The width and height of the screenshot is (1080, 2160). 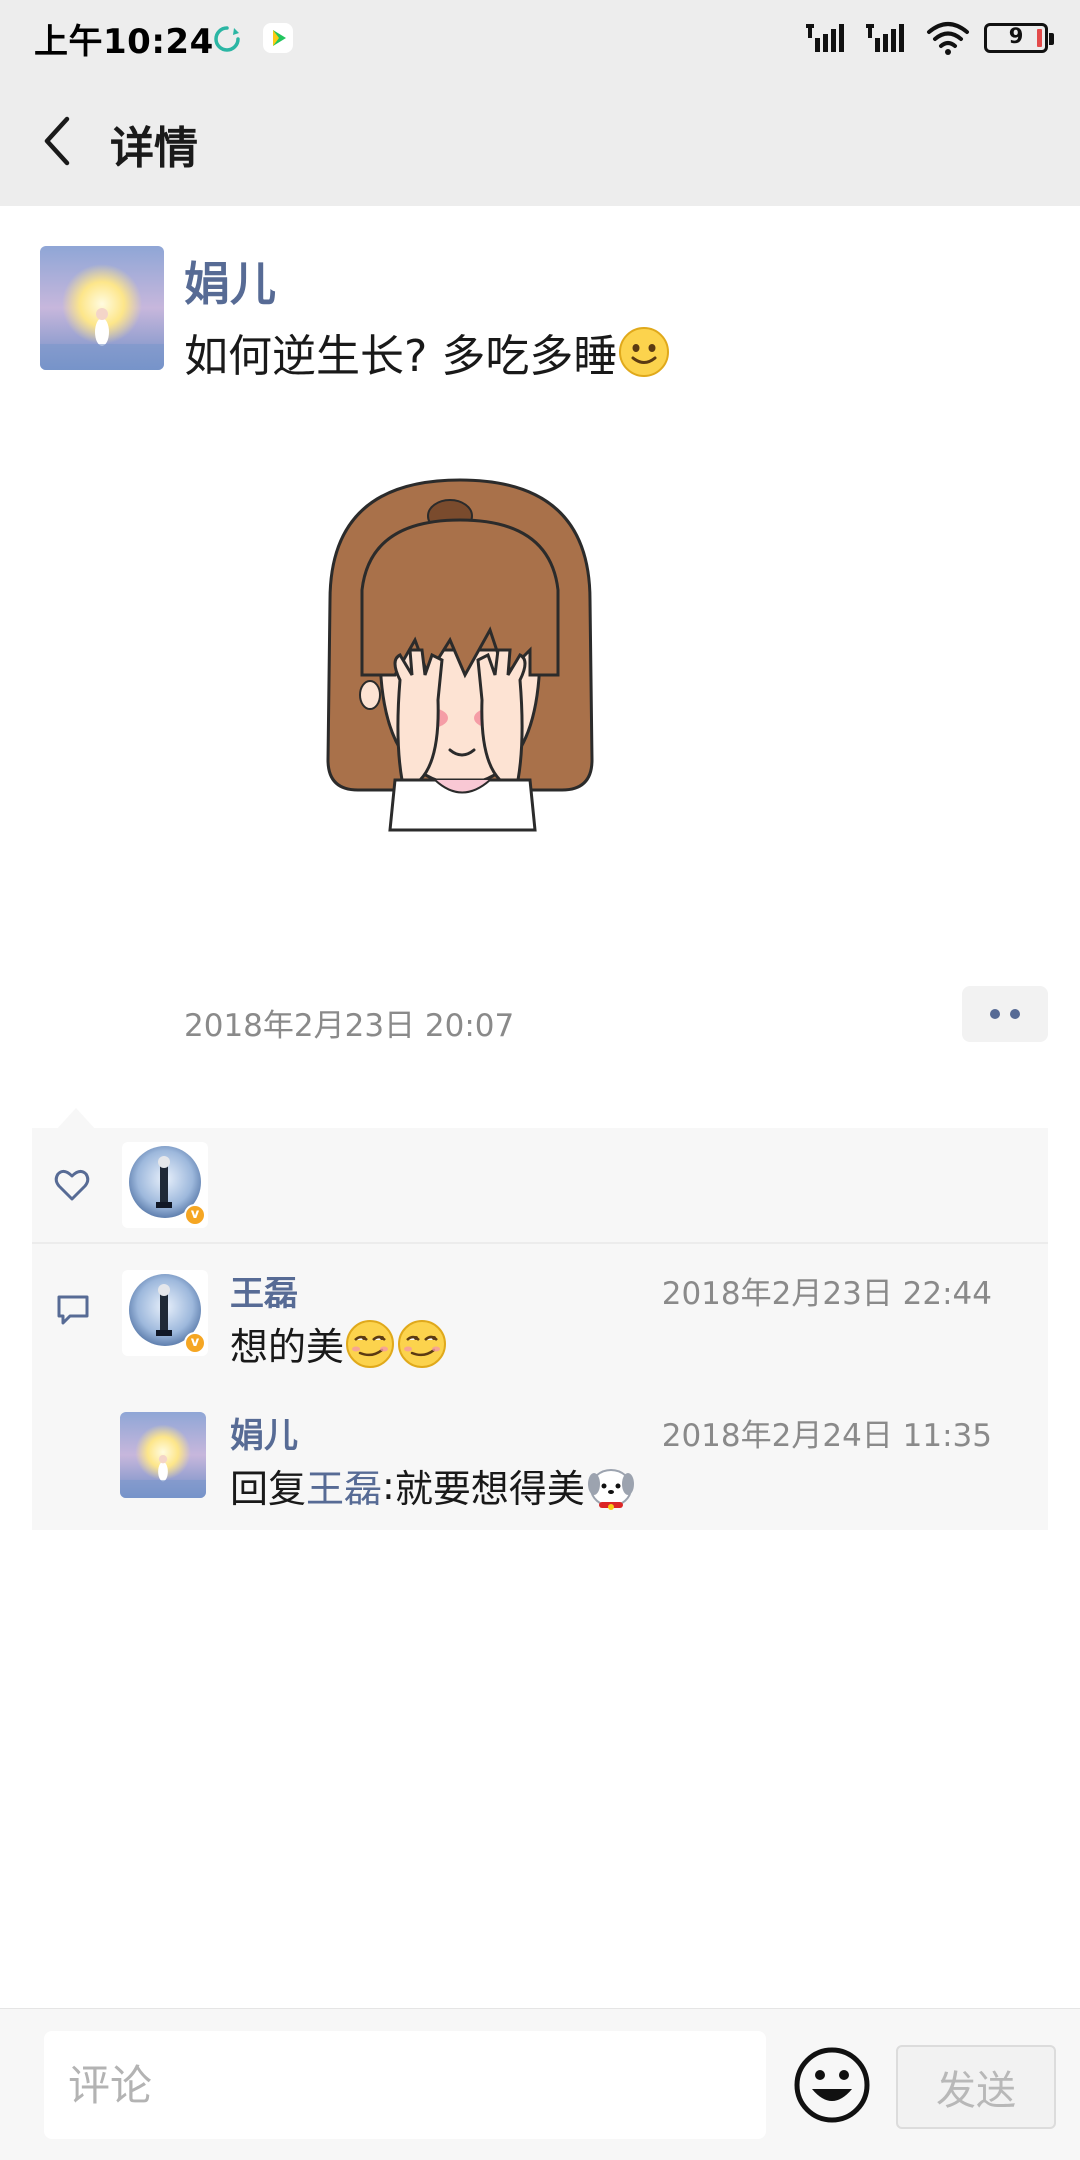 What do you see at coordinates (1016, 36) in the screenshot?
I see `battery-level: 9` at bounding box center [1016, 36].